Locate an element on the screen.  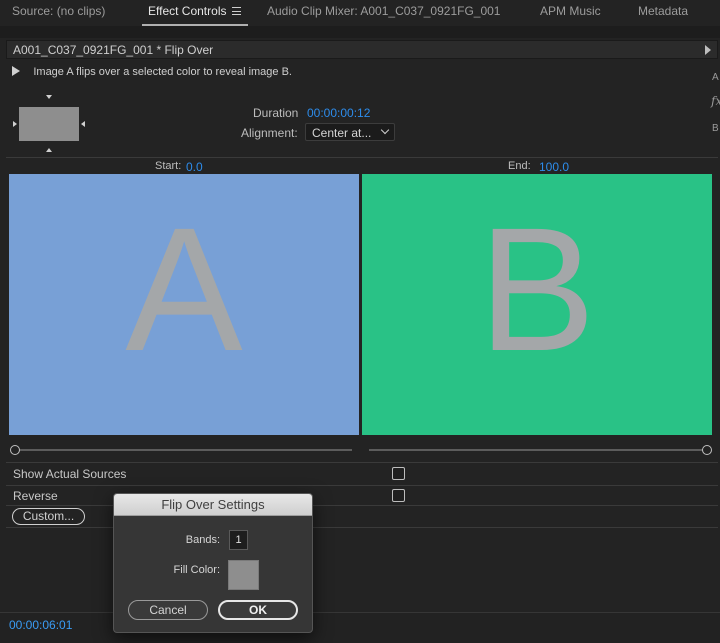
clip-effect-header: A001_C037_0921FG_001 * Flip Over is located at coordinates (362, 49).